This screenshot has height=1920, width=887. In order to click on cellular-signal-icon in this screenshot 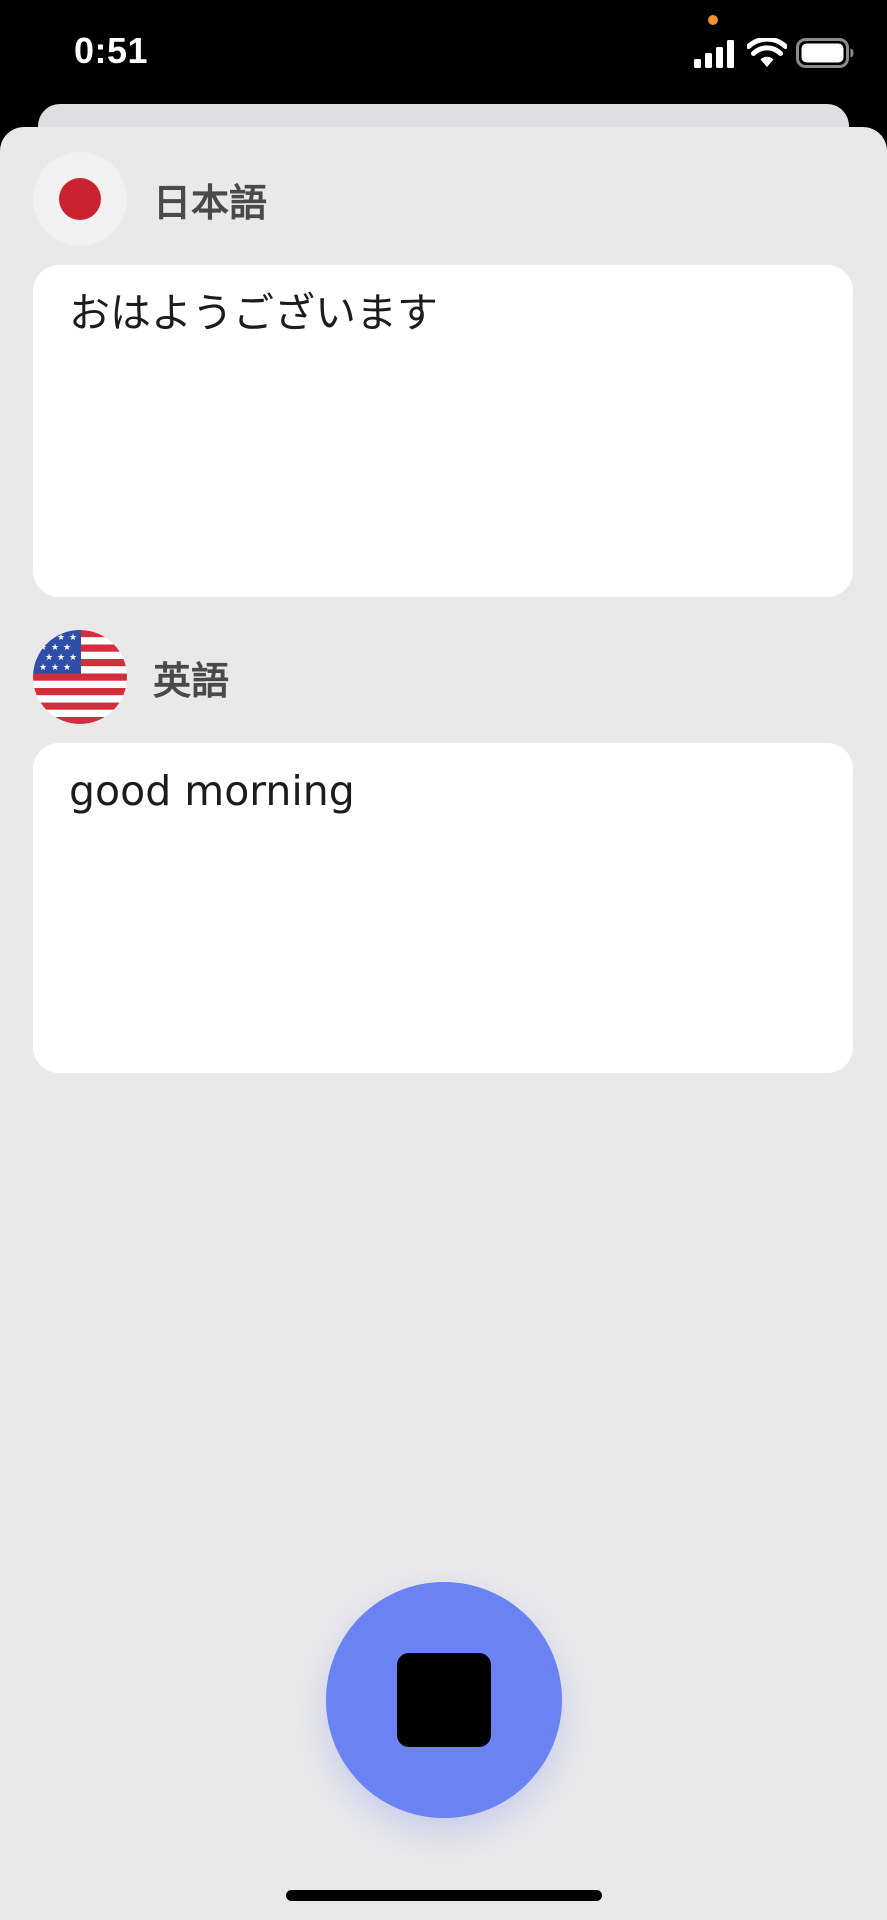, I will do `click(714, 54)`.